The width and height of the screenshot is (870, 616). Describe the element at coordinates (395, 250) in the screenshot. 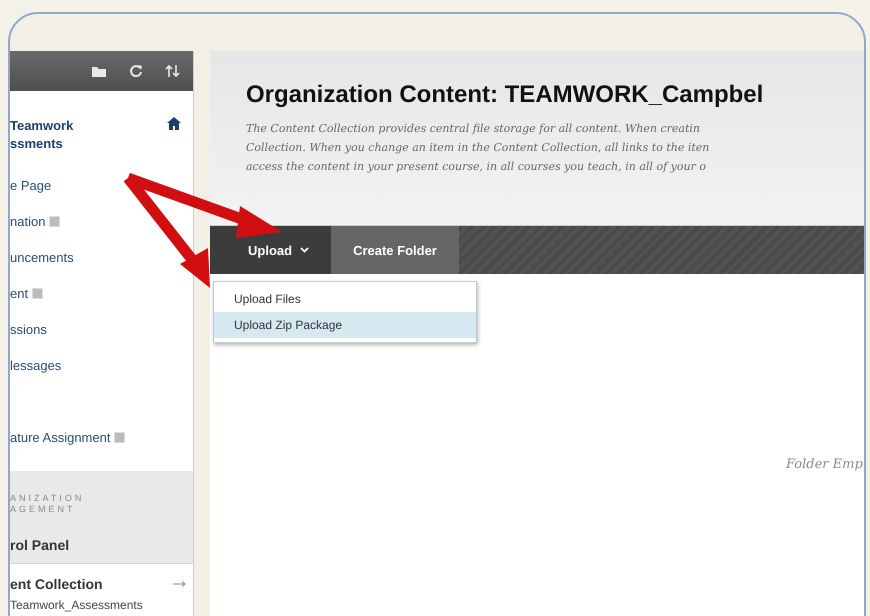

I see `create-folder-button: Create Folder` at that location.